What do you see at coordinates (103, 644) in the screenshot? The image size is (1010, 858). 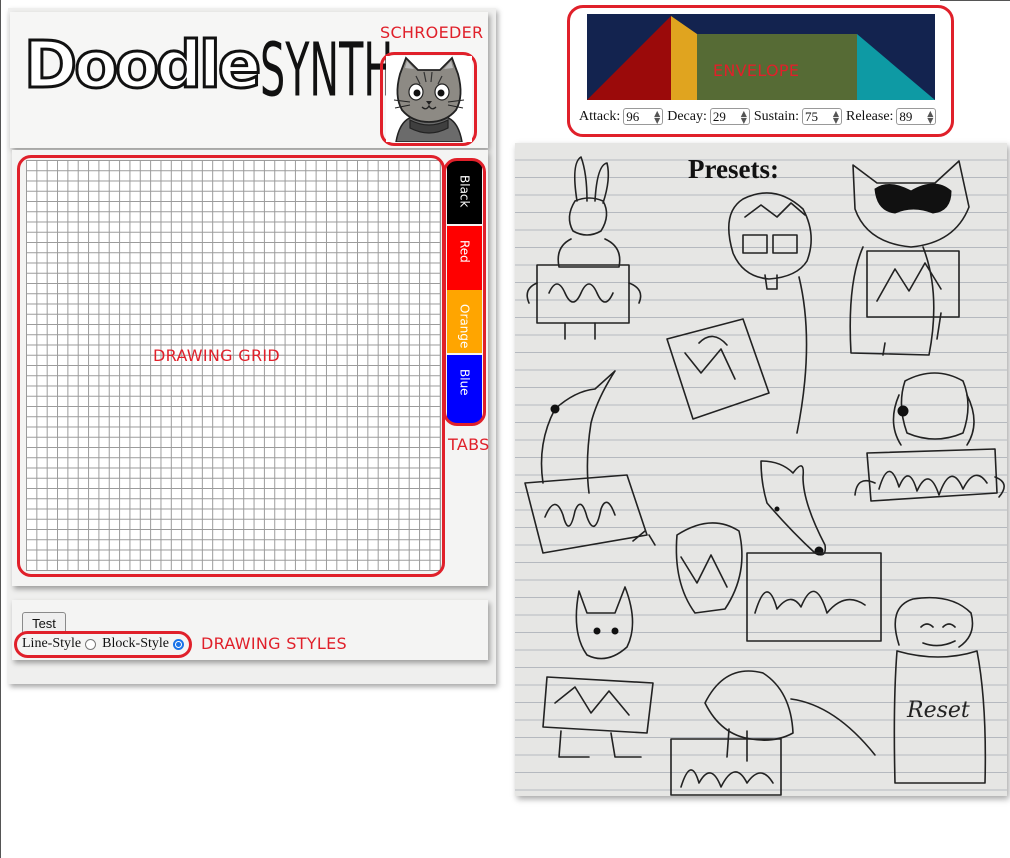 I see `drawing-styles-highlight` at bounding box center [103, 644].